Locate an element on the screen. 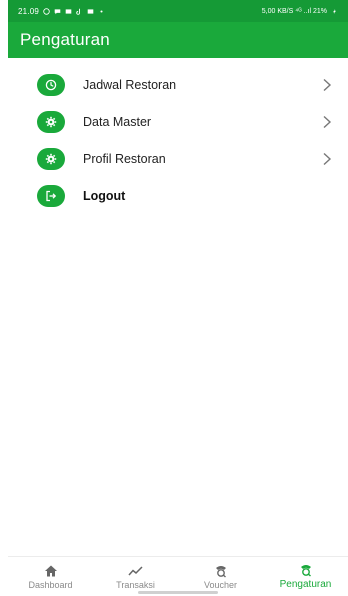 This screenshot has width=348, height=596. home-indicator is located at coordinates (178, 592).